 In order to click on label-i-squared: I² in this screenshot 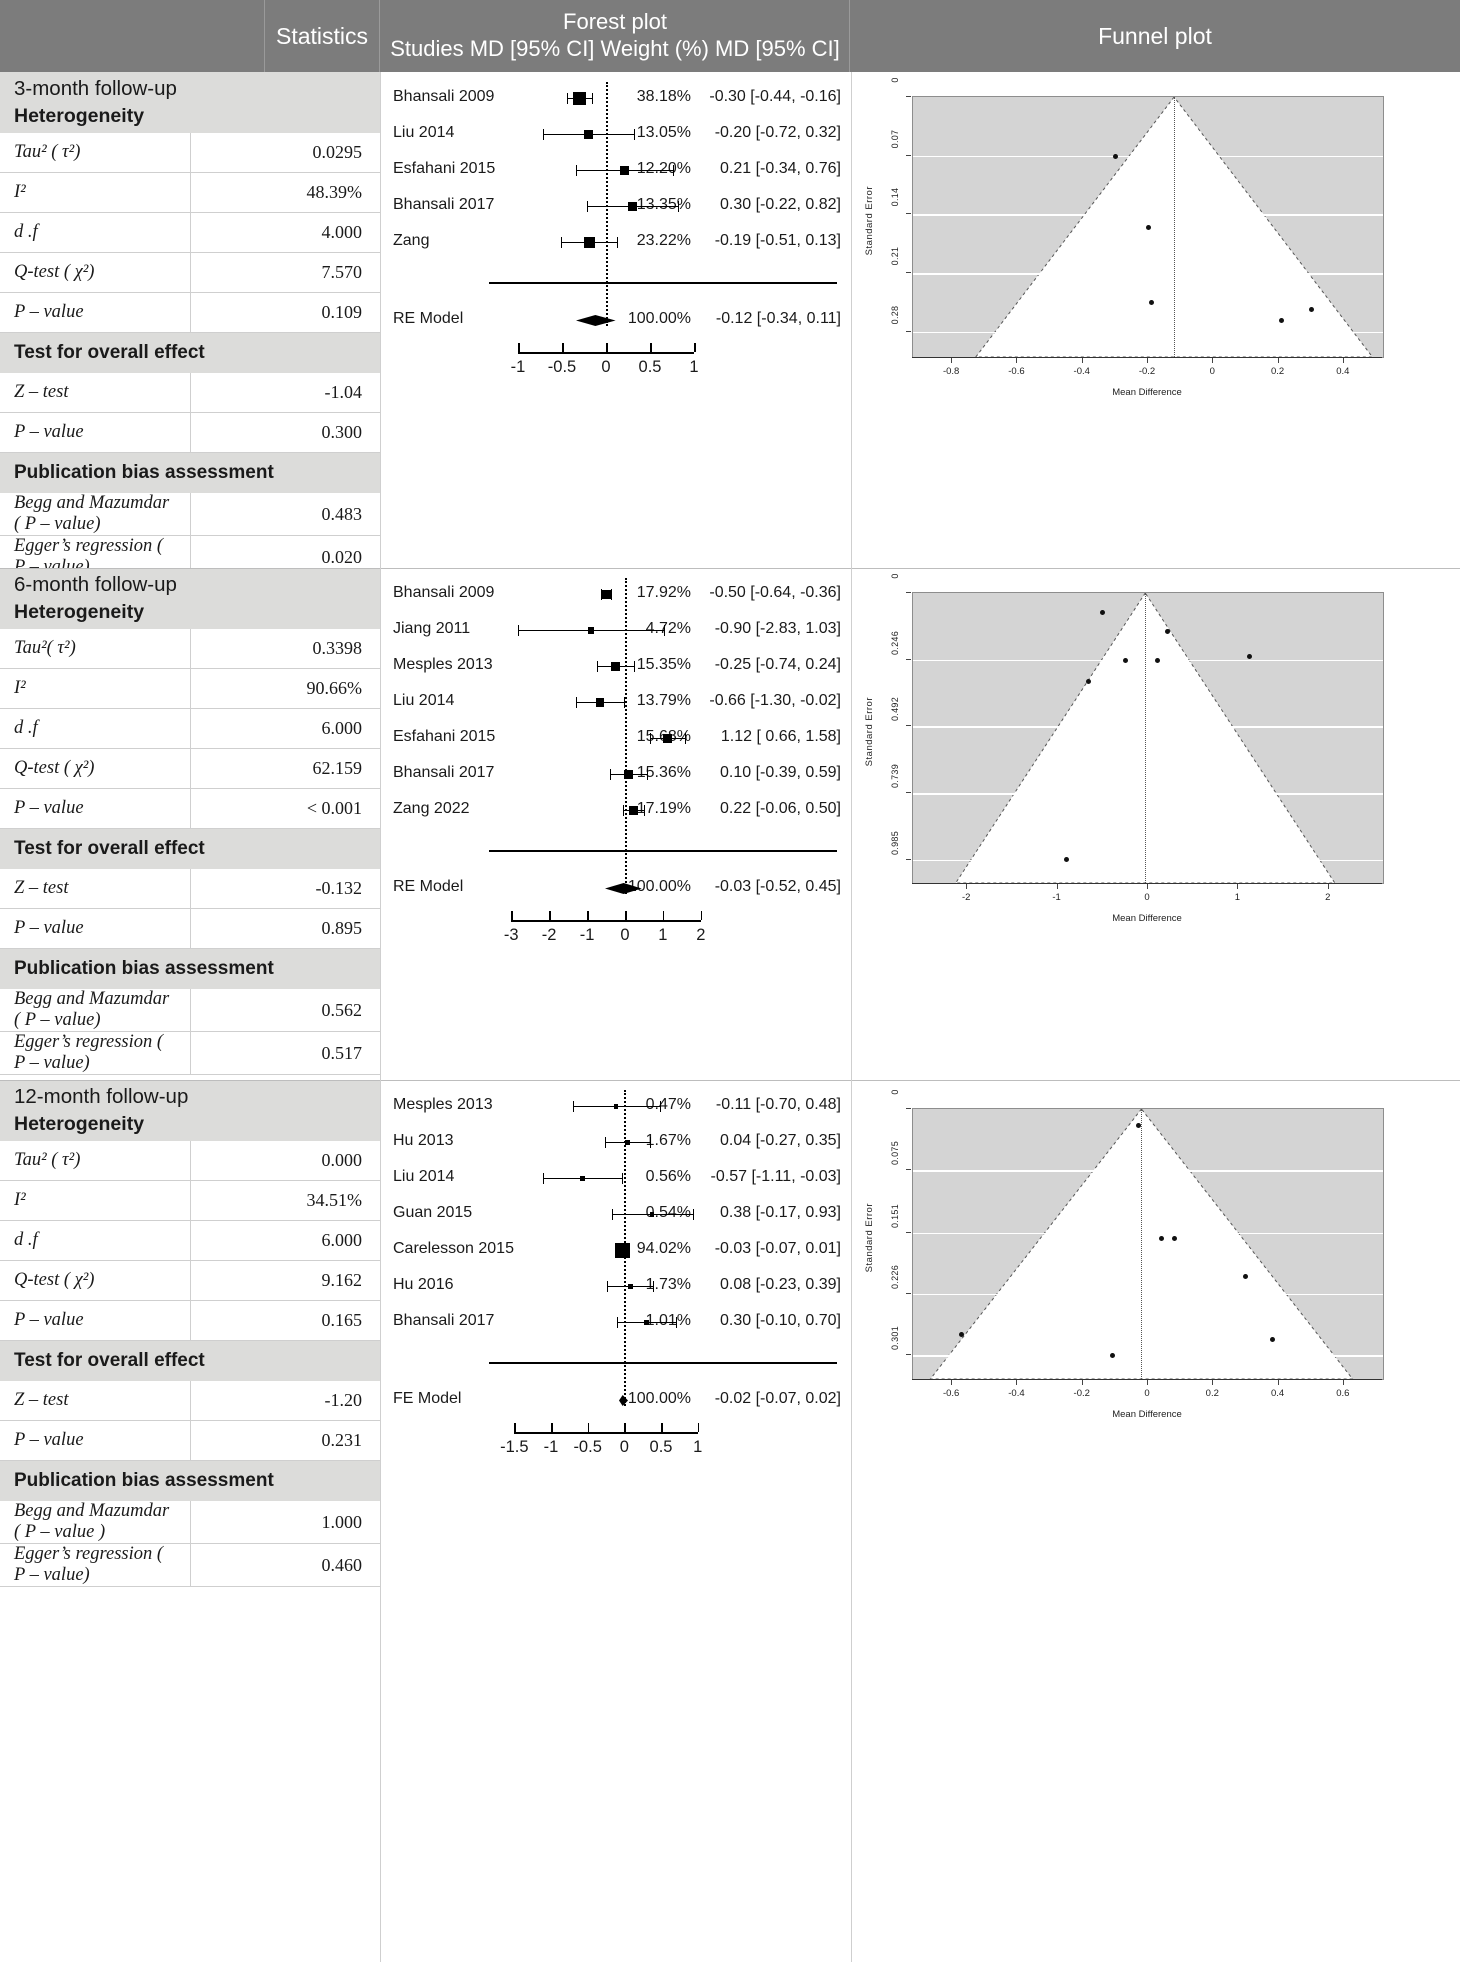, I will do `click(95, 192)`.